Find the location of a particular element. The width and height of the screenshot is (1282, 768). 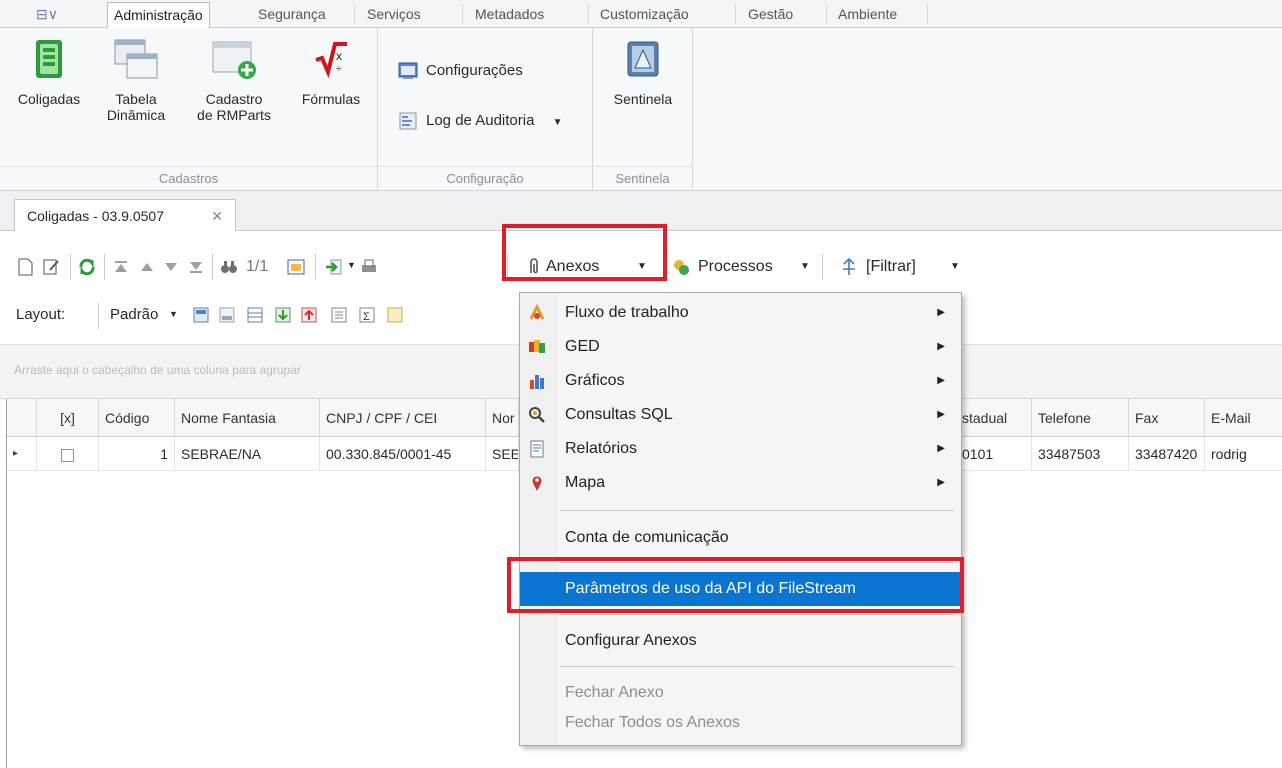

tab-servicos: Serviços is located at coordinates (394, 15).